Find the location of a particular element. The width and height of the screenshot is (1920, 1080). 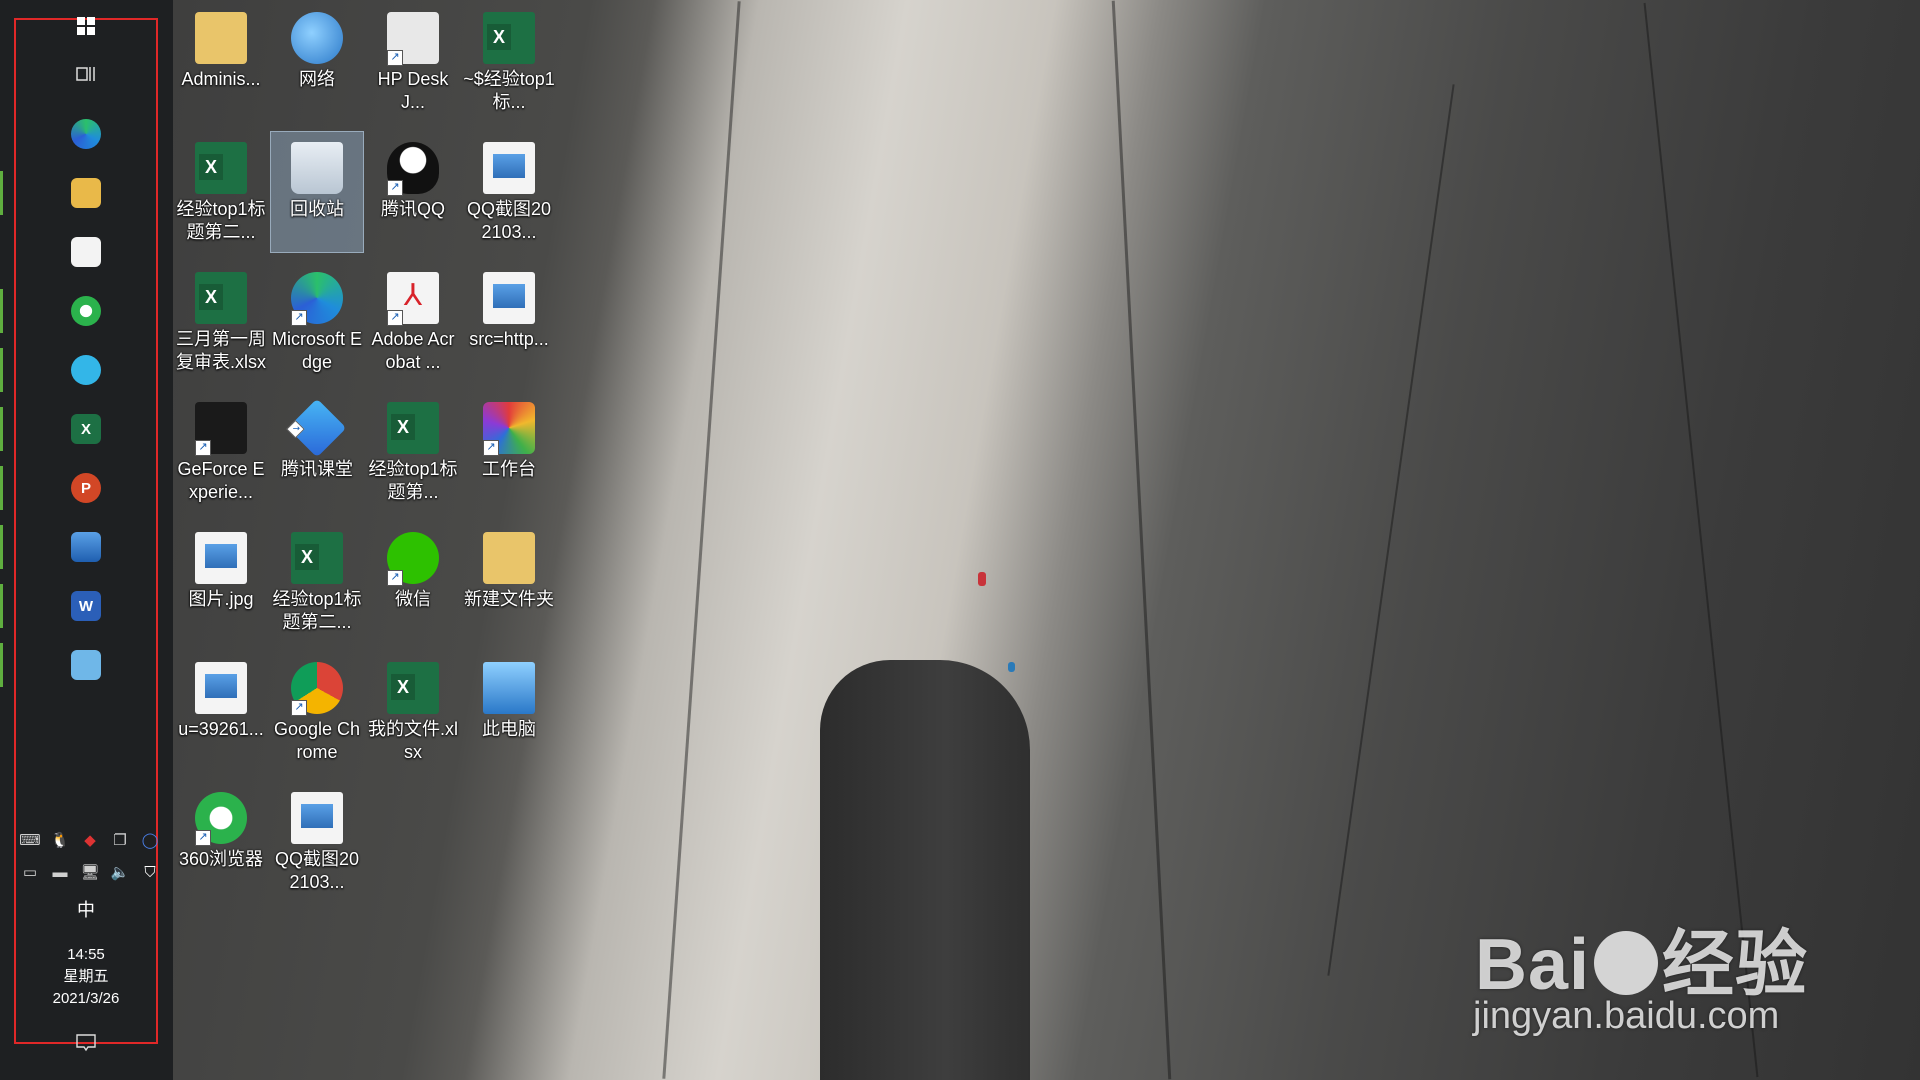

clock-time: 14:55 is located at coordinates (86, 955).